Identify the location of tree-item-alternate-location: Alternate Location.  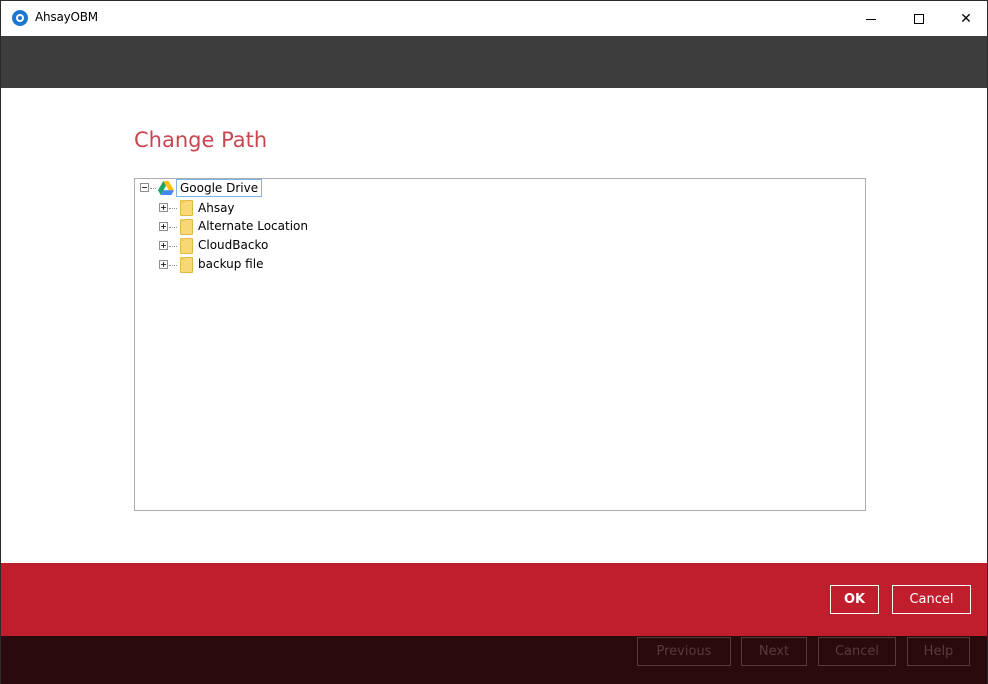
(253, 226).